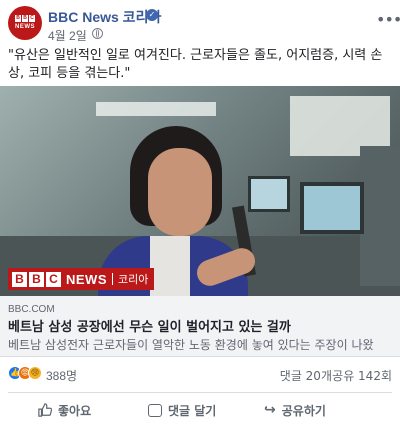 Image resolution: width=400 pixels, height=427 pixels. Describe the element at coordinates (45, 410) in the screenshot. I see `thumbs-up-icon` at that location.